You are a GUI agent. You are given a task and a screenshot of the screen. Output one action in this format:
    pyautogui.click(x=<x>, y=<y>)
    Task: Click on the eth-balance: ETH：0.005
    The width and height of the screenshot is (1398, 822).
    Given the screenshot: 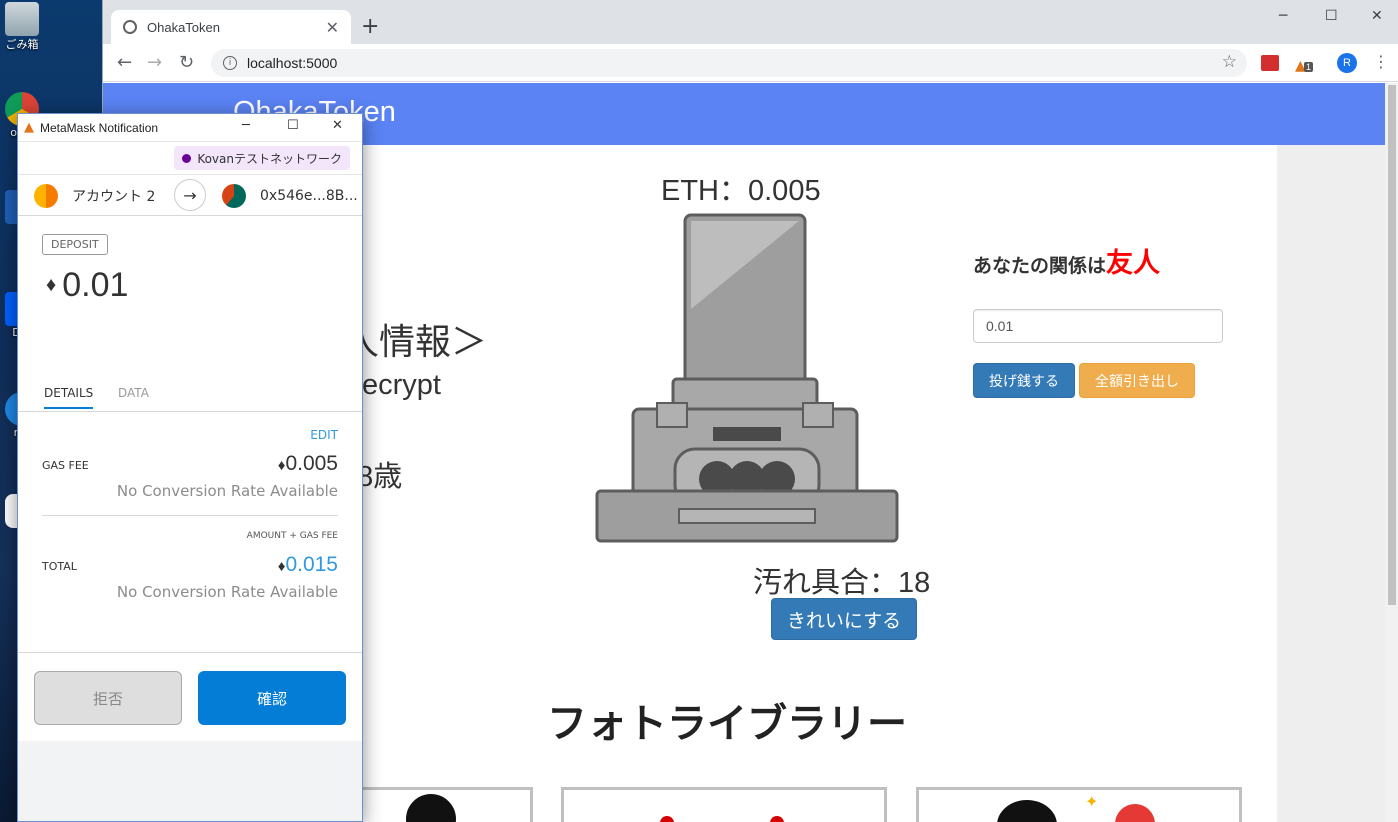 What is the action you would take?
    pyautogui.click(x=741, y=191)
    